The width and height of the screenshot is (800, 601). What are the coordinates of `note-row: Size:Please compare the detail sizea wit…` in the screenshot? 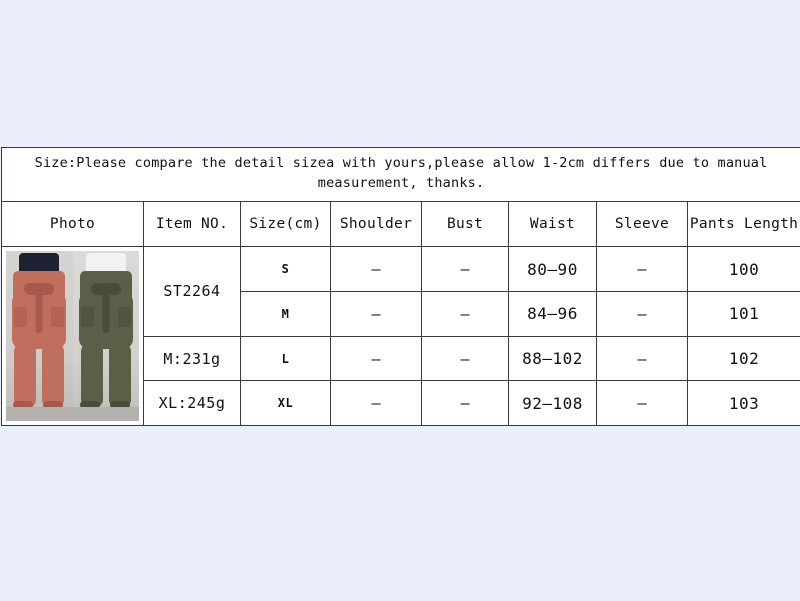 It's located at (400, 174).